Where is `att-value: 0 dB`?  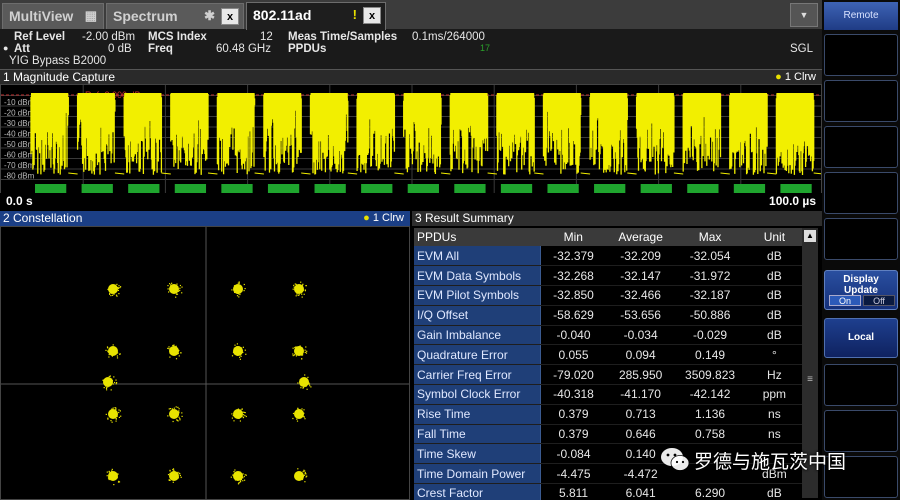
att-value: 0 dB is located at coordinates (120, 49).